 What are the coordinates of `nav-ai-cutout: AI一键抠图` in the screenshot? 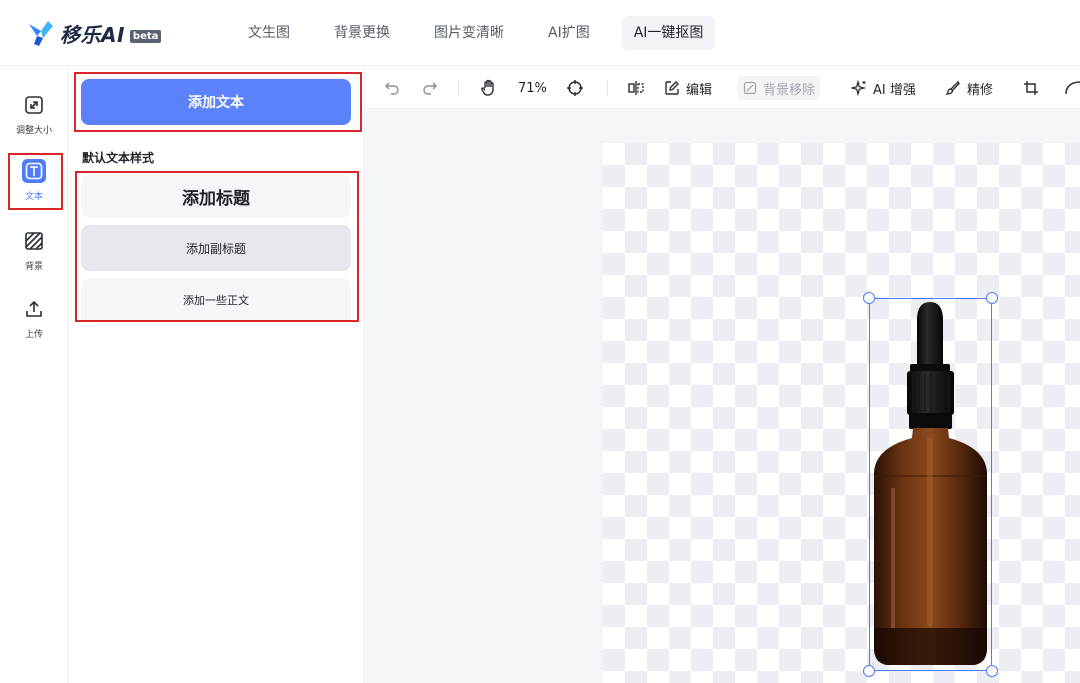 It's located at (668, 33).